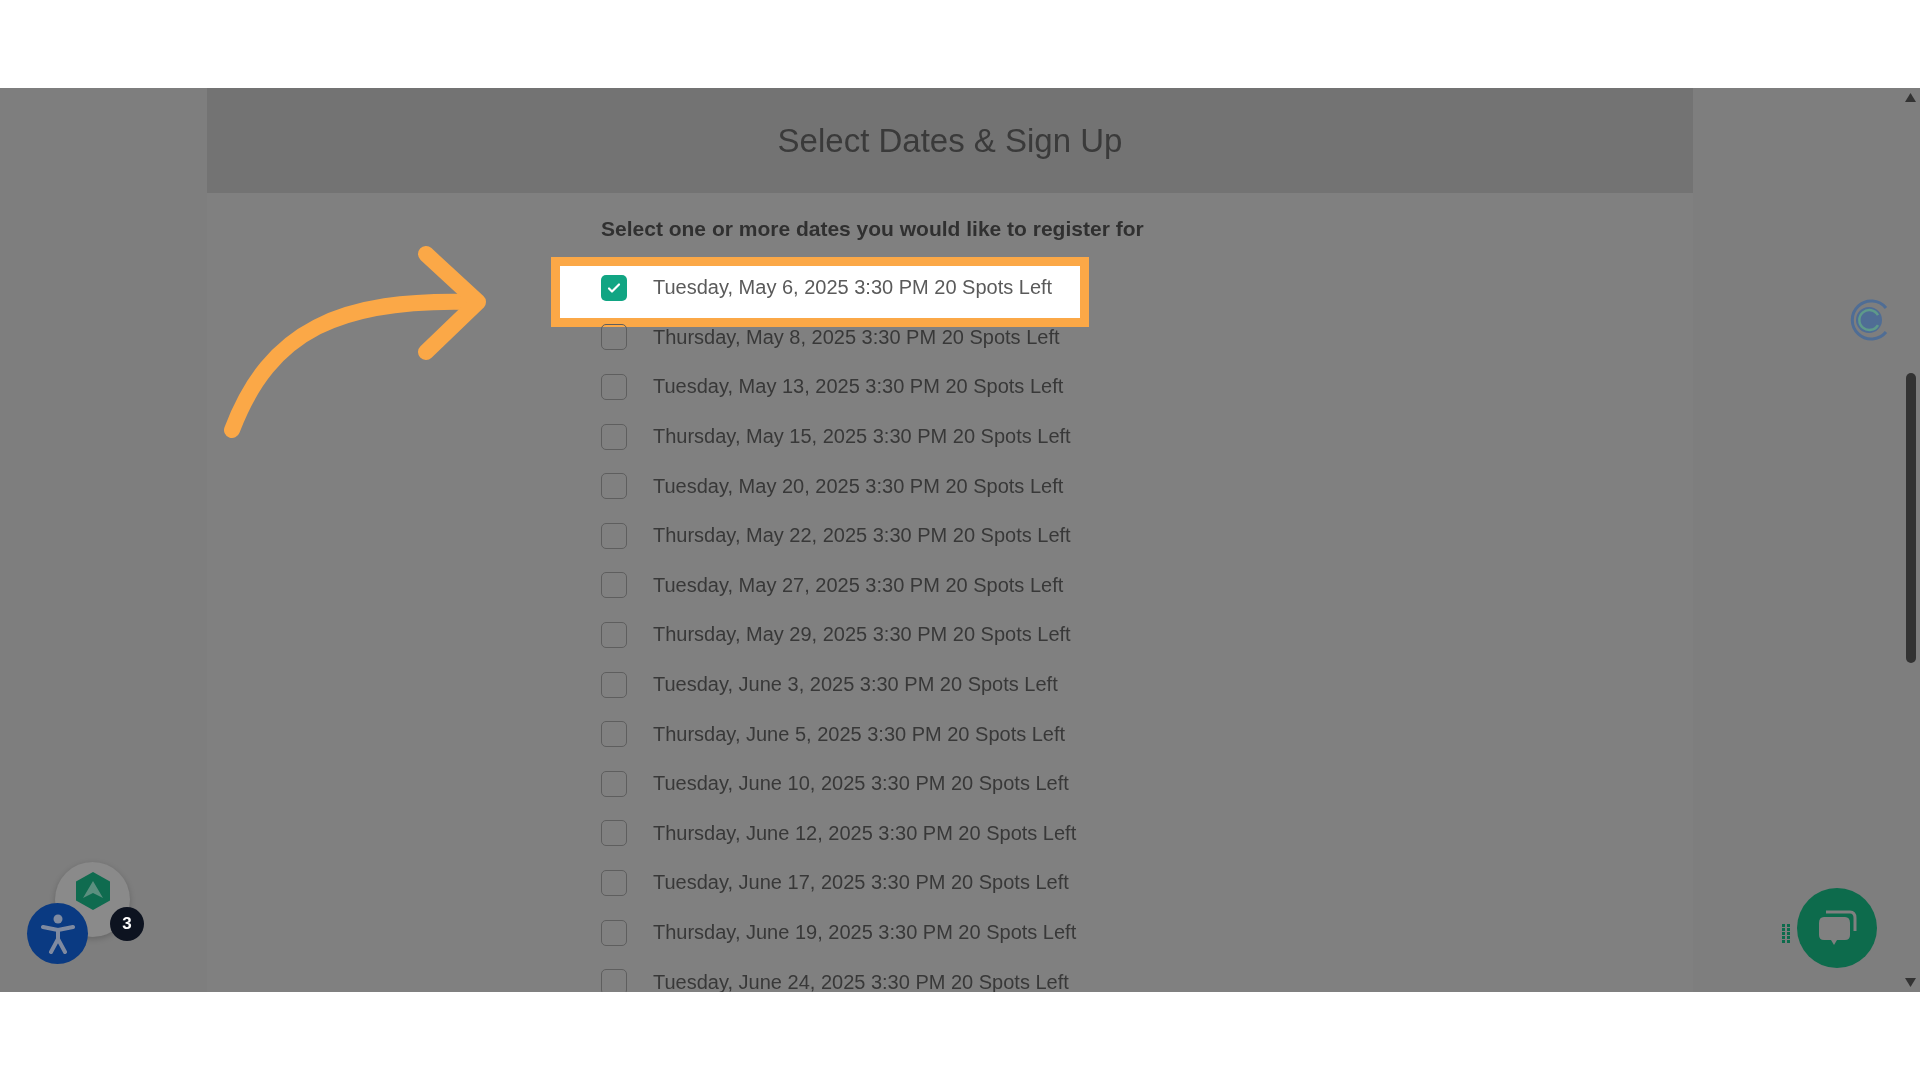 The width and height of the screenshot is (1920, 1080). What do you see at coordinates (57, 933) in the screenshot?
I see `accessibility-icon` at bounding box center [57, 933].